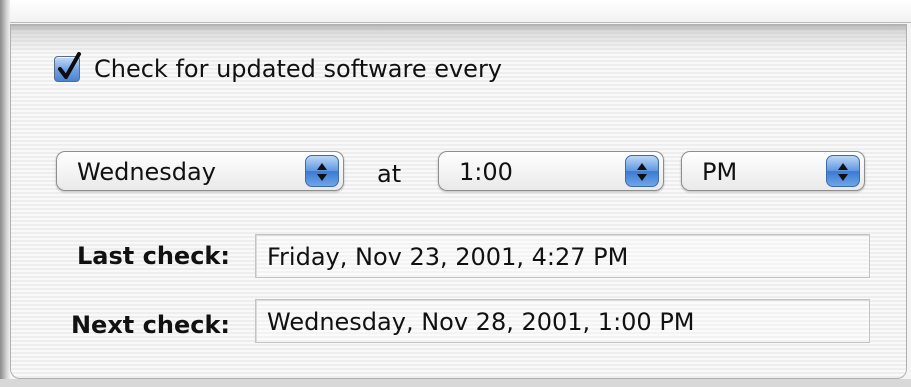 This screenshot has width=911, height=387. Describe the element at coordinates (562, 321) in the screenshot. I see `next-check-field: Wednesday, Nov 28, 2001, 1:00 PM` at that location.